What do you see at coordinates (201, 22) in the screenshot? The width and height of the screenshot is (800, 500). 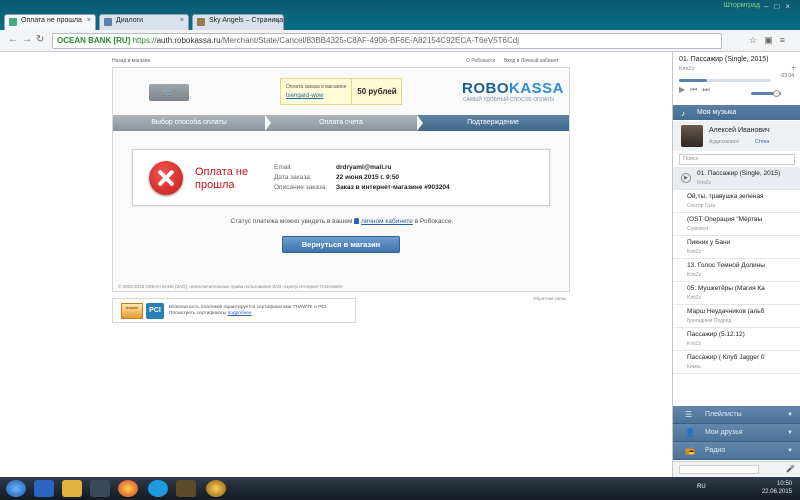 I see `wow-favicon-icon` at bounding box center [201, 22].